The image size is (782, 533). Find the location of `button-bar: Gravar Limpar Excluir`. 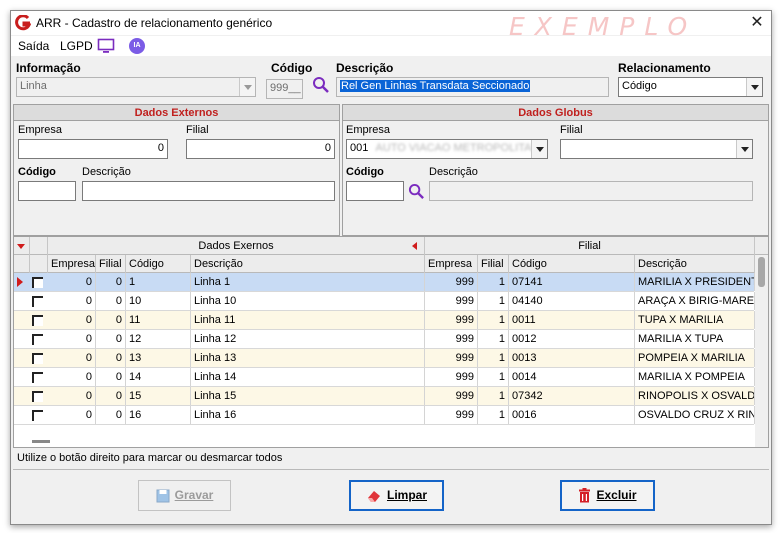

button-bar: Gravar Limpar Excluir is located at coordinates (391, 496).